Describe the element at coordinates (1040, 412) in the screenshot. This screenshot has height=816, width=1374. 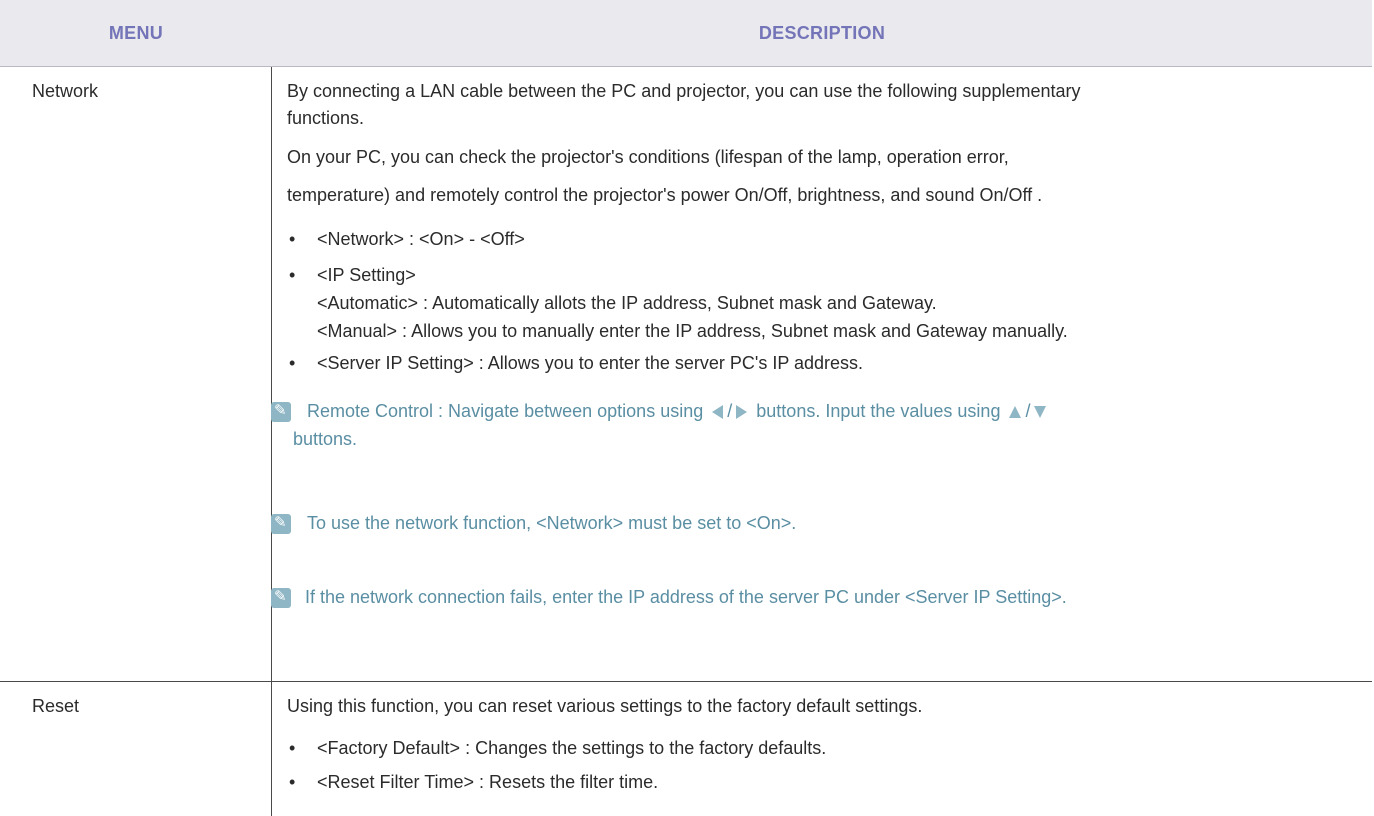
I see `down-triangle-icon` at that location.